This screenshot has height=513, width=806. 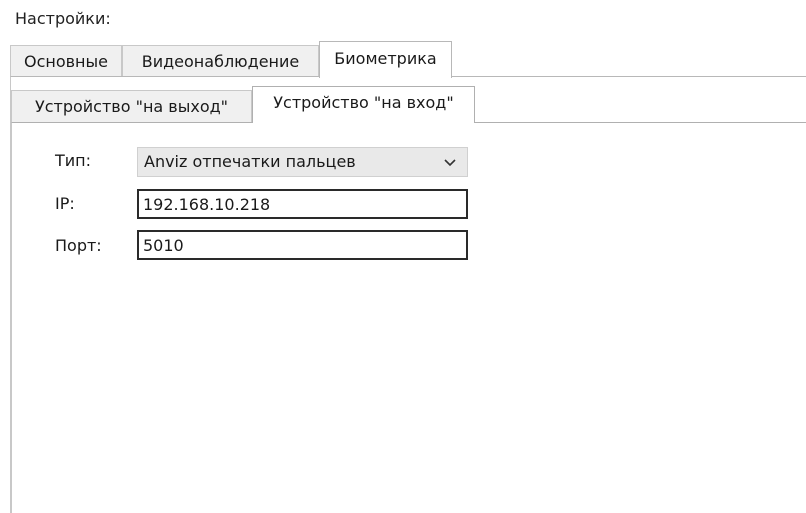 I want to click on tab-entry-device: Устройство "на вход", so click(x=363, y=104).